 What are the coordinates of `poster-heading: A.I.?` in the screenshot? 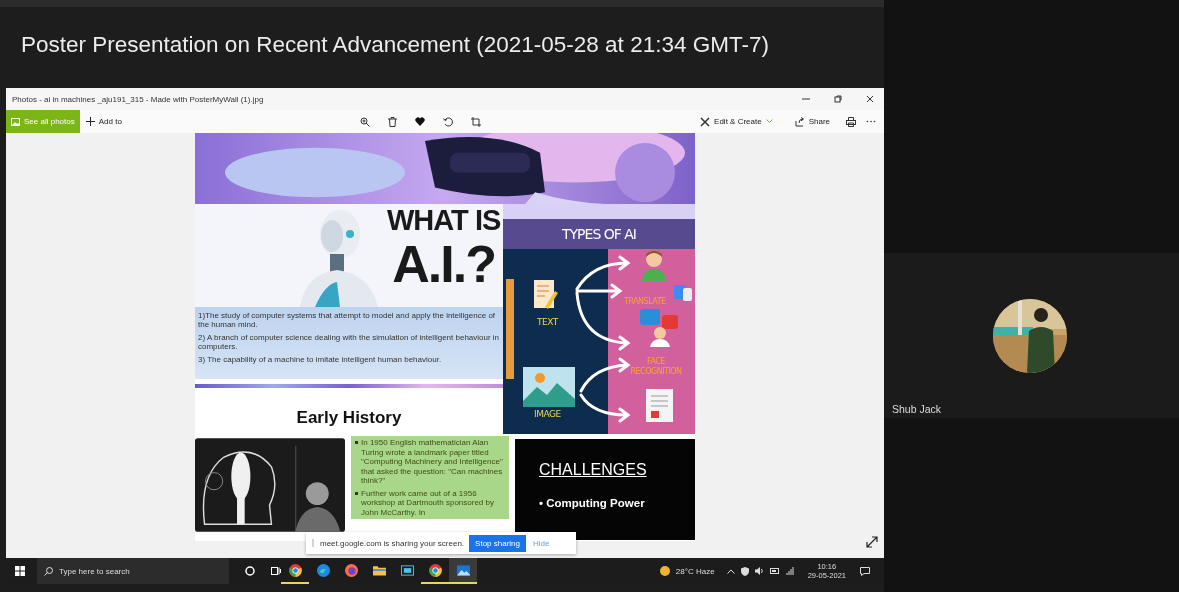 It's located at (443, 264).